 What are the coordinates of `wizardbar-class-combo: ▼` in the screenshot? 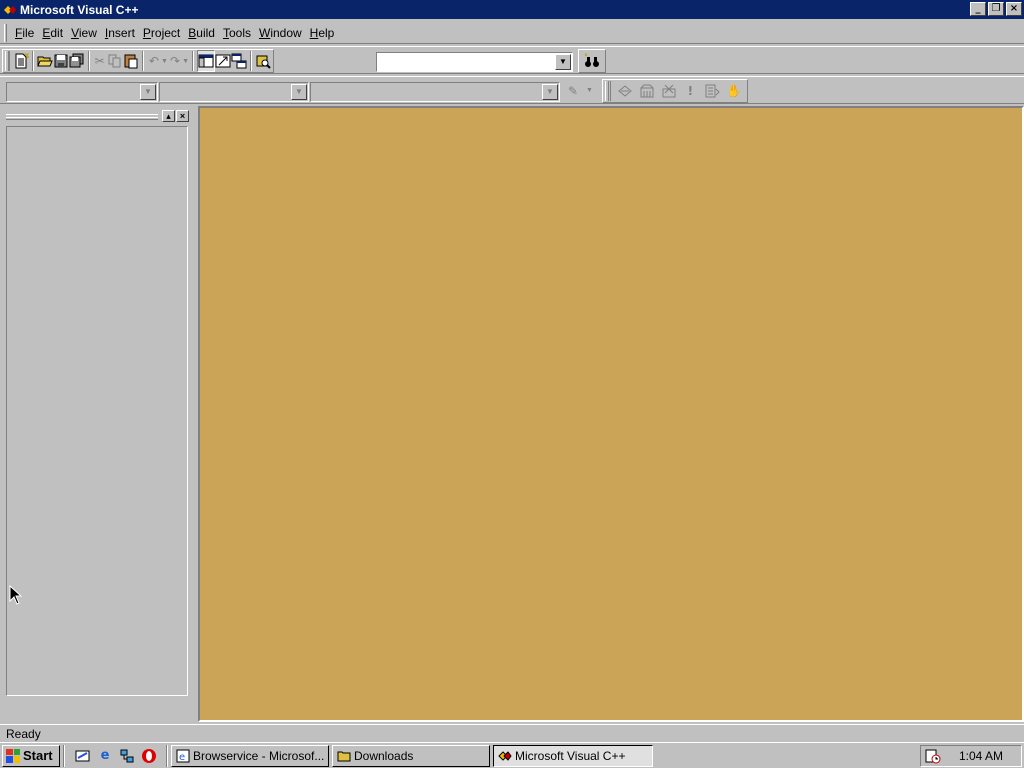 It's located at (82, 92).